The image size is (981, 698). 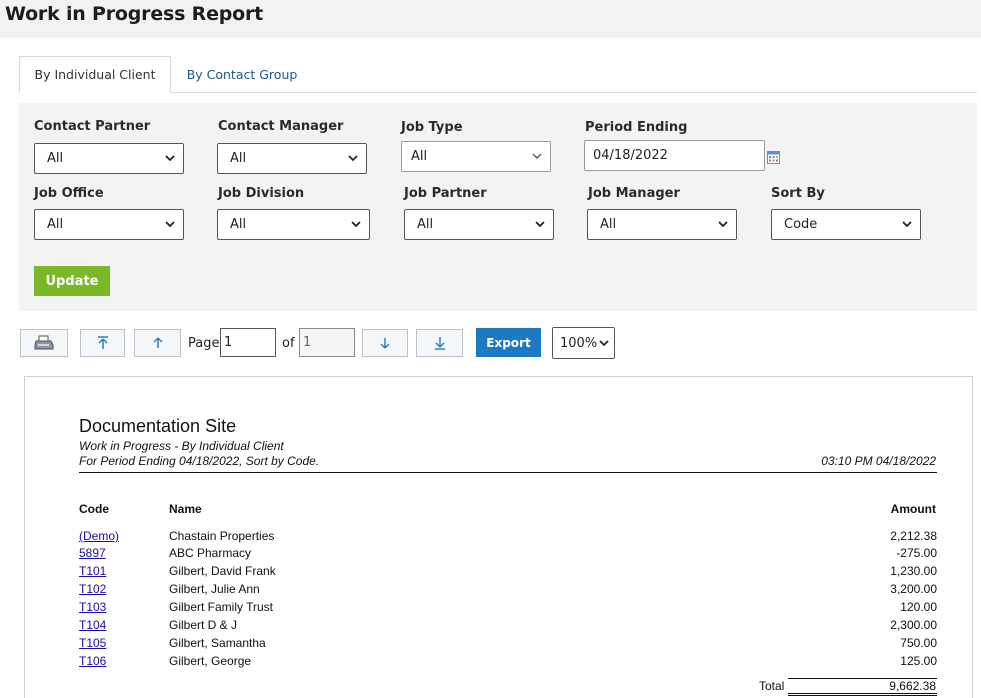 I want to click on client-name: Gilbert Family Trust, so click(x=221, y=607).